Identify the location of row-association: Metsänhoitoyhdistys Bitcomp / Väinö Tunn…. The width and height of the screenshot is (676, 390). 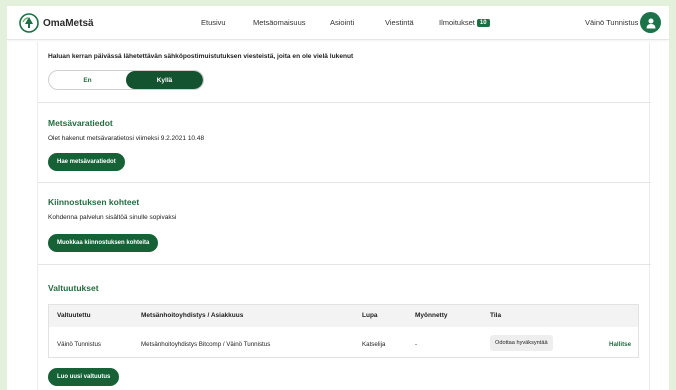
(206, 344).